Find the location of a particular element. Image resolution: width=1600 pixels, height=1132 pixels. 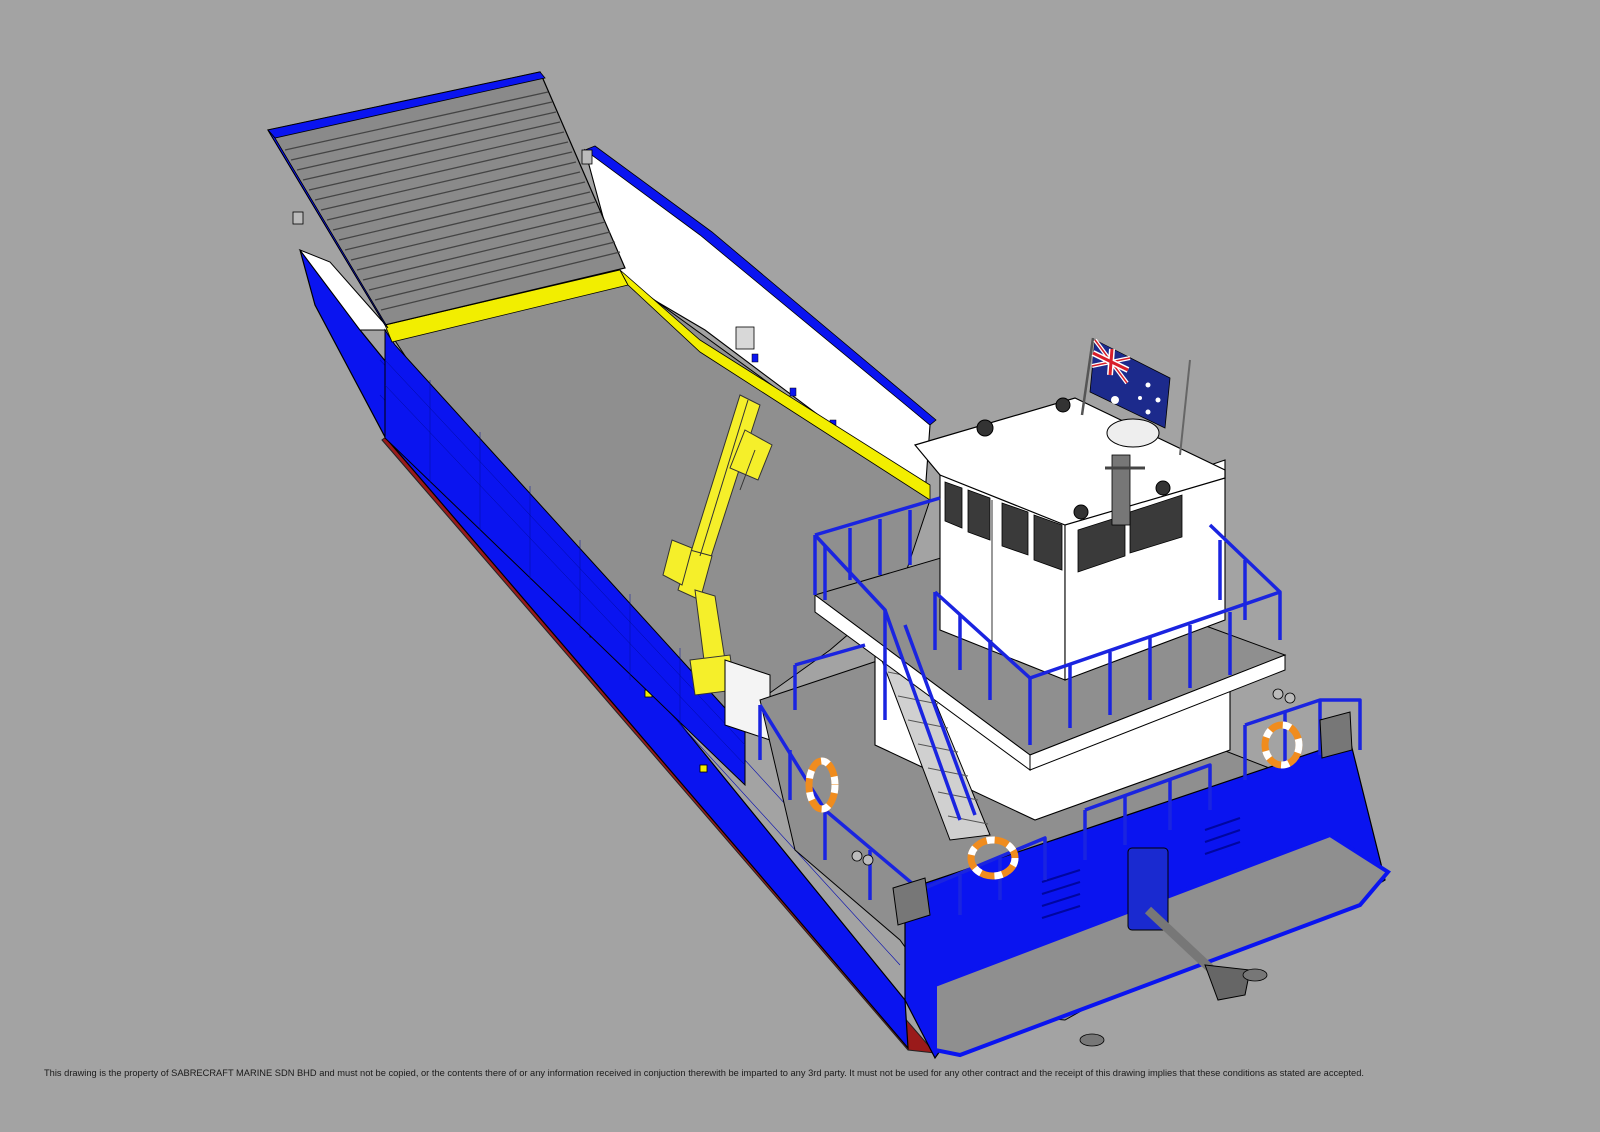

deck-locker-stbd is located at coordinates (1336, 735).